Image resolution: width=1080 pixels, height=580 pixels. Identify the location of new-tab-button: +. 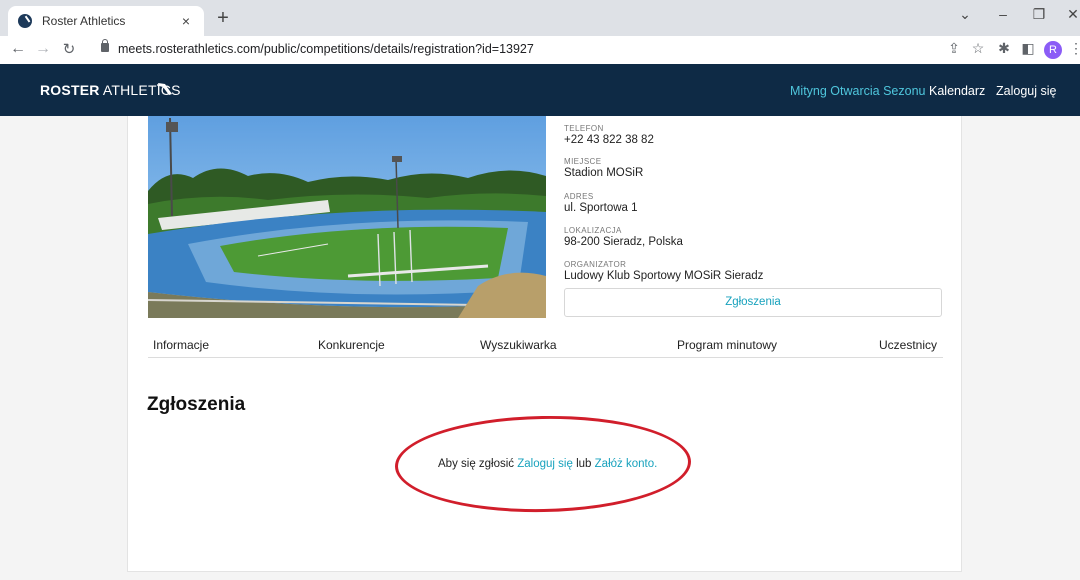
(223, 19).